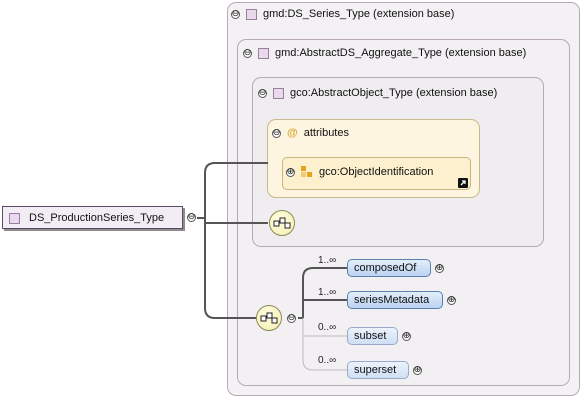  What do you see at coordinates (392, 300) in the screenshot?
I see `element-label: seriesMetadata` at bounding box center [392, 300].